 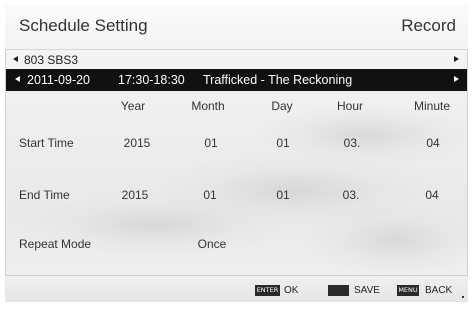 What do you see at coordinates (352, 143) in the screenshot?
I see `start-hour-field: 03.` at bounding box center [352, 143].